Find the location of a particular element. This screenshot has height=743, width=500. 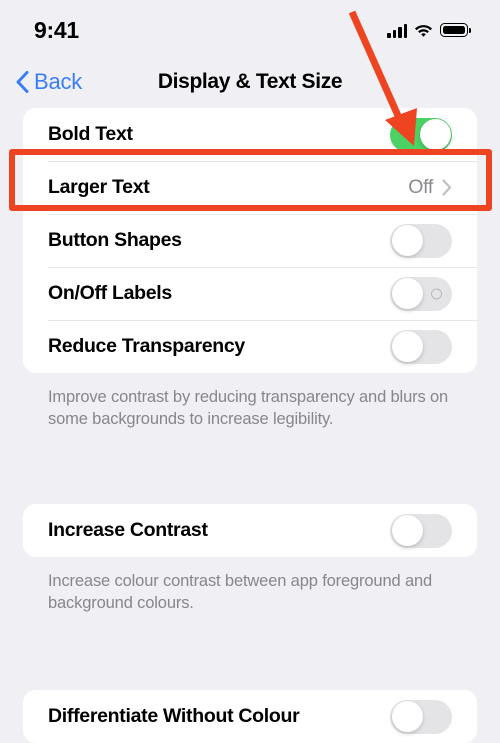

row-label: Larger Text is located at coordinates (99, 187).